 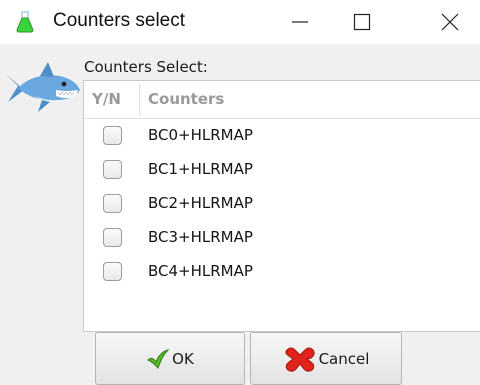 I want to click on table-row: BC2+HLRMAP, so click(x=282, y=204).